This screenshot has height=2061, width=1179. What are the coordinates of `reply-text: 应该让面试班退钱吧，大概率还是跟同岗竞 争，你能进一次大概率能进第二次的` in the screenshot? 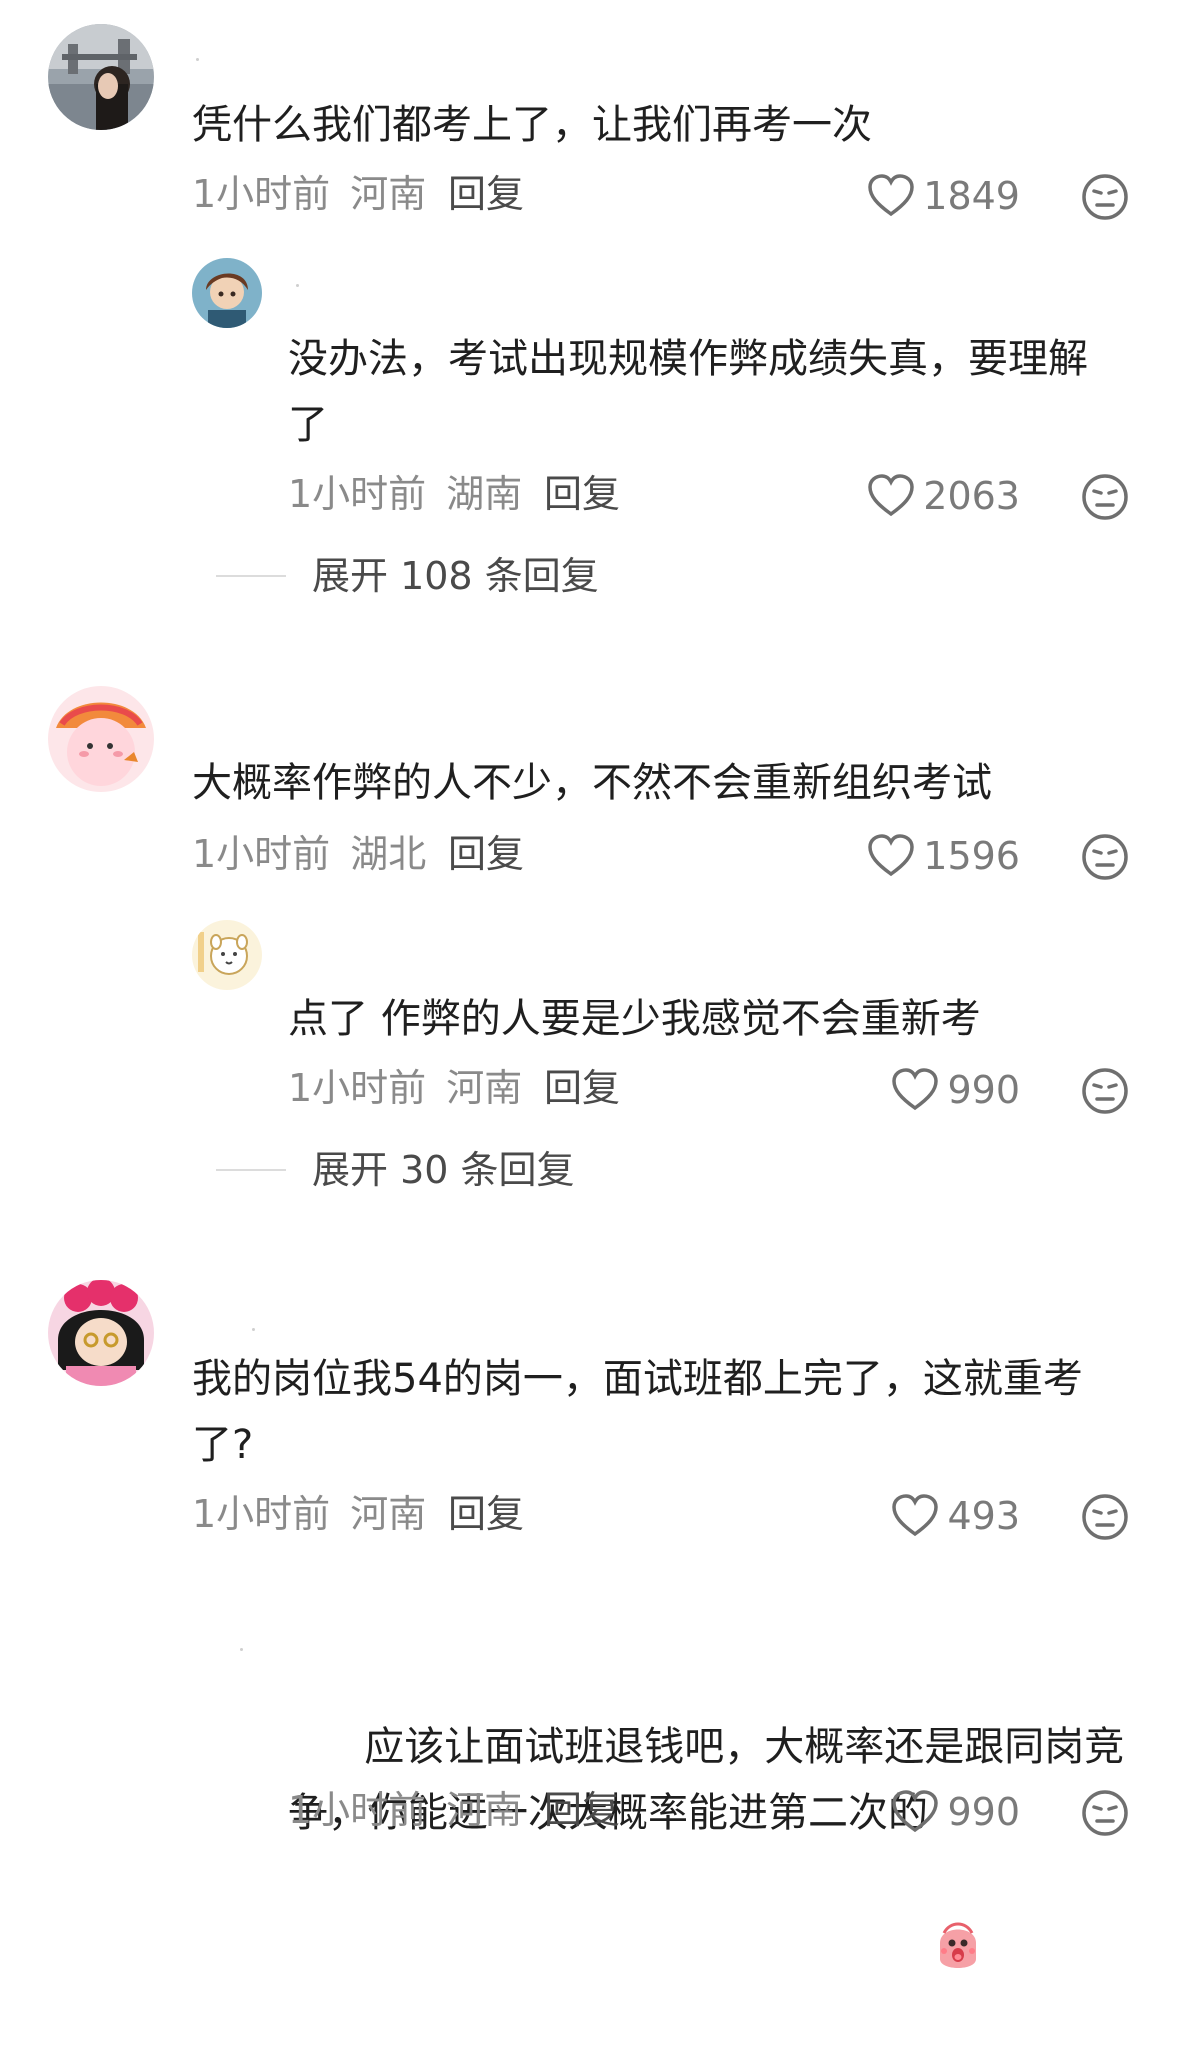 It's located at (706, 1808).